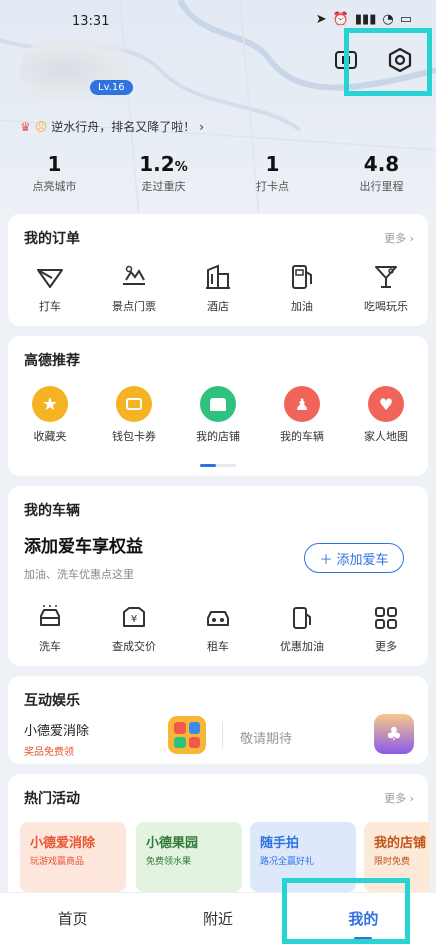  I want to click on add-car-label: 添加爱车, so click(362, 560).